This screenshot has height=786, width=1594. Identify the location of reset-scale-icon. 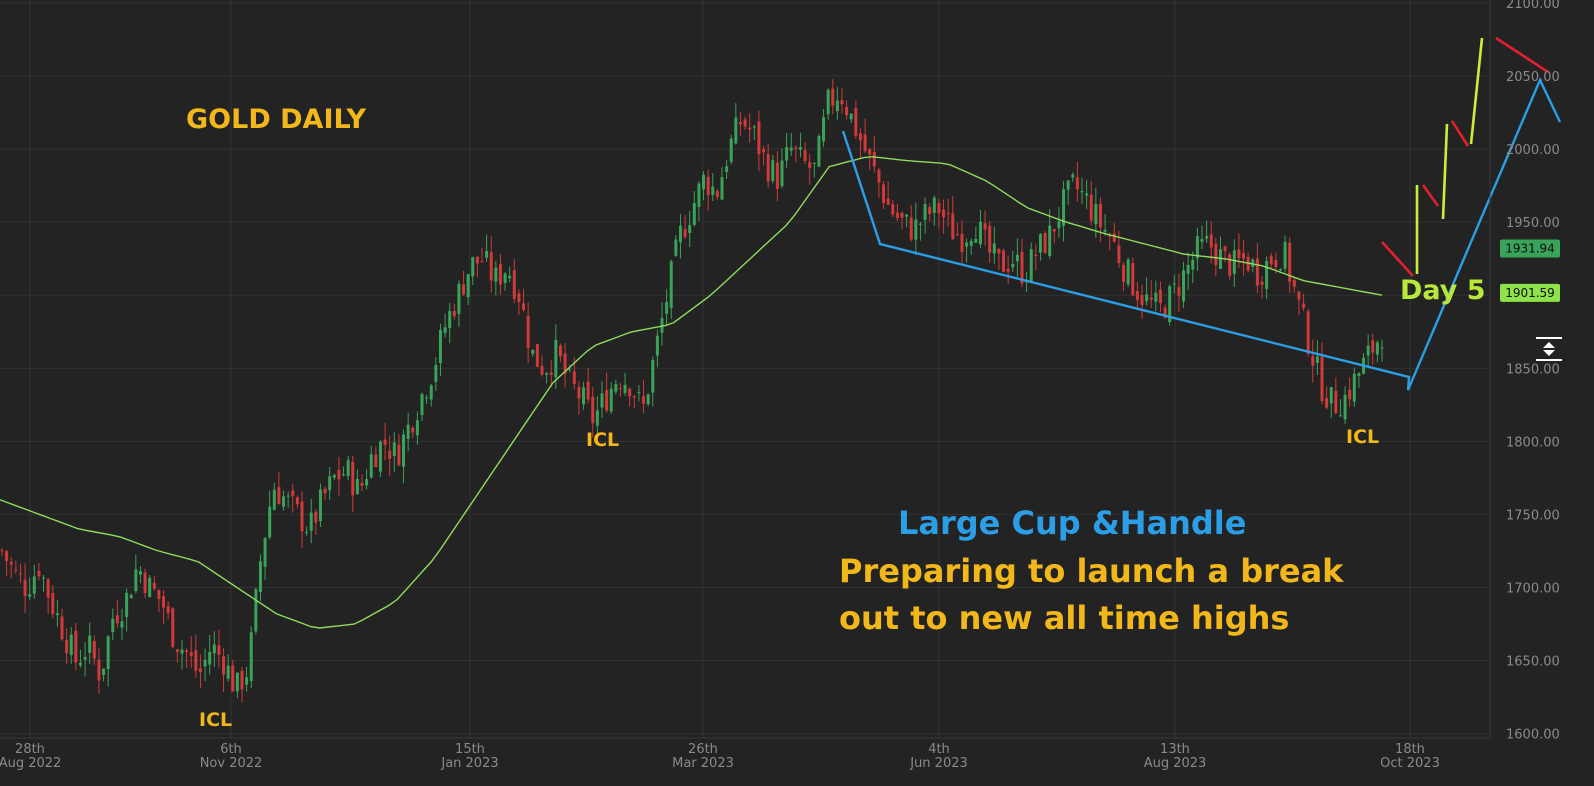
(1549, 349).